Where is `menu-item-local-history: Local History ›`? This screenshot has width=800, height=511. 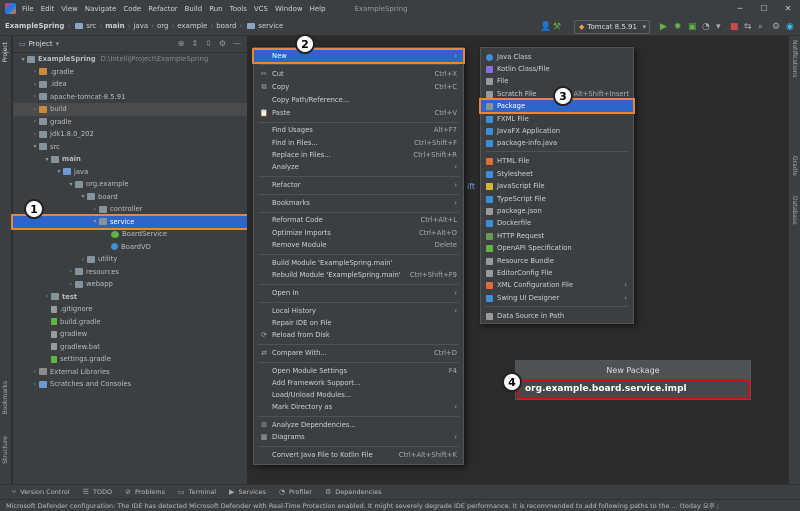
menu-item-local-history: Local History › is located at coordinates (358, 311).